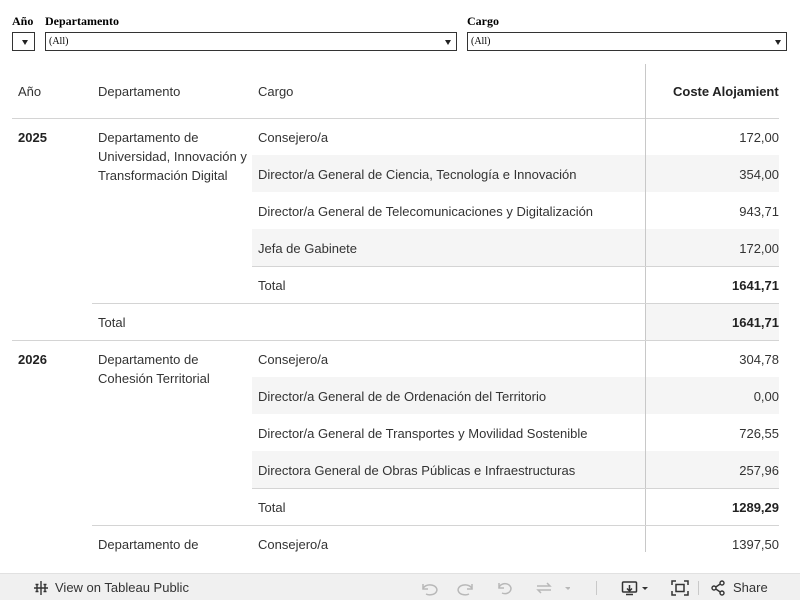 The height and width of the screenshot is (600, 800). I want to click on download-icon, so click(636, 588).